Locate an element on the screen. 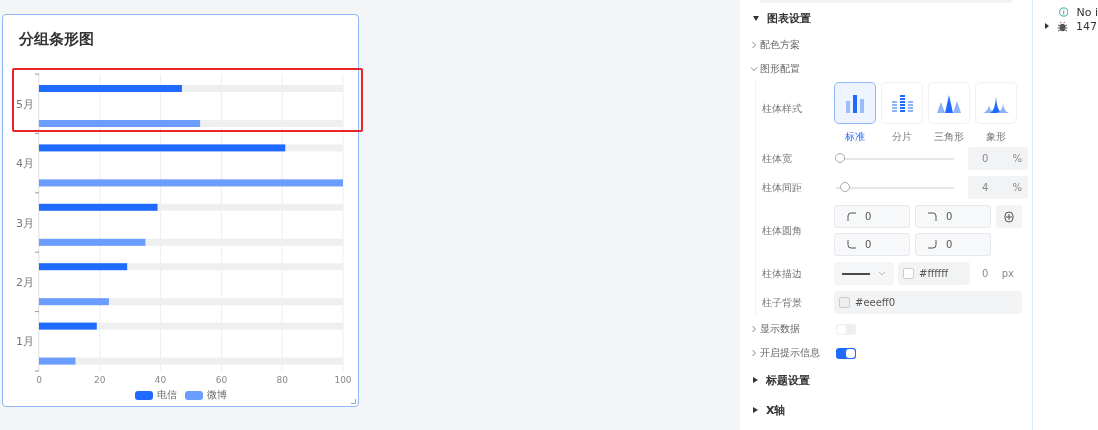 The height and width of the screenshot is (430, 1098). group-title: 配色方案 is located at coordinates (797, 45).